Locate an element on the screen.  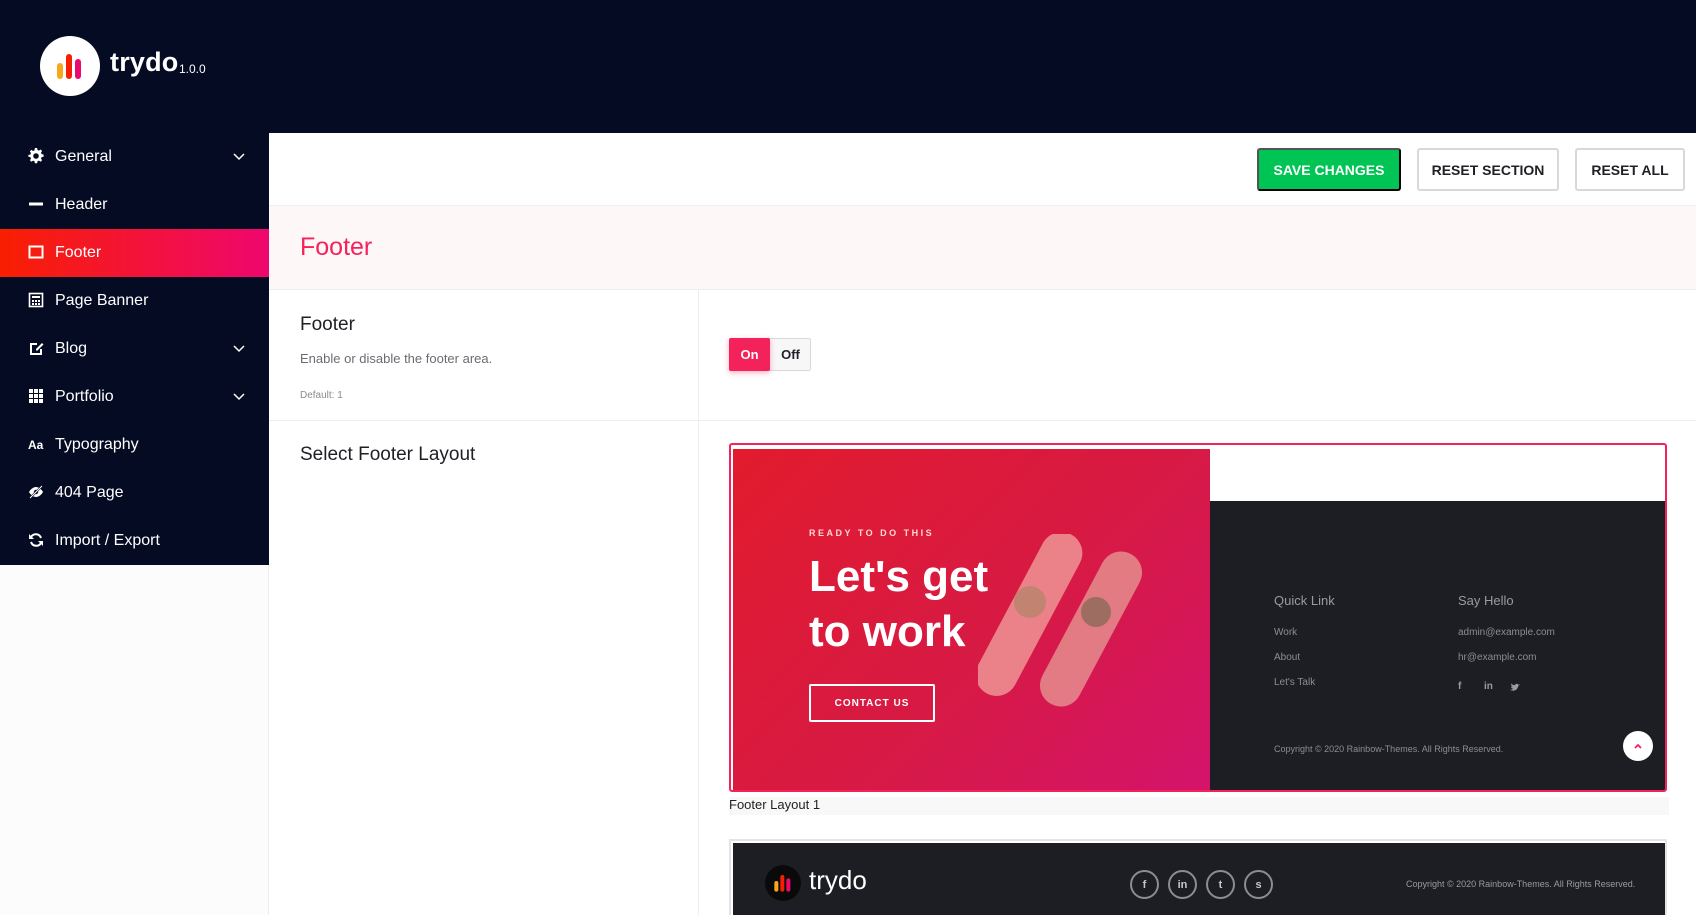
layout-1-email-admin: admin@example.com is located at coordinates (1506, 632).